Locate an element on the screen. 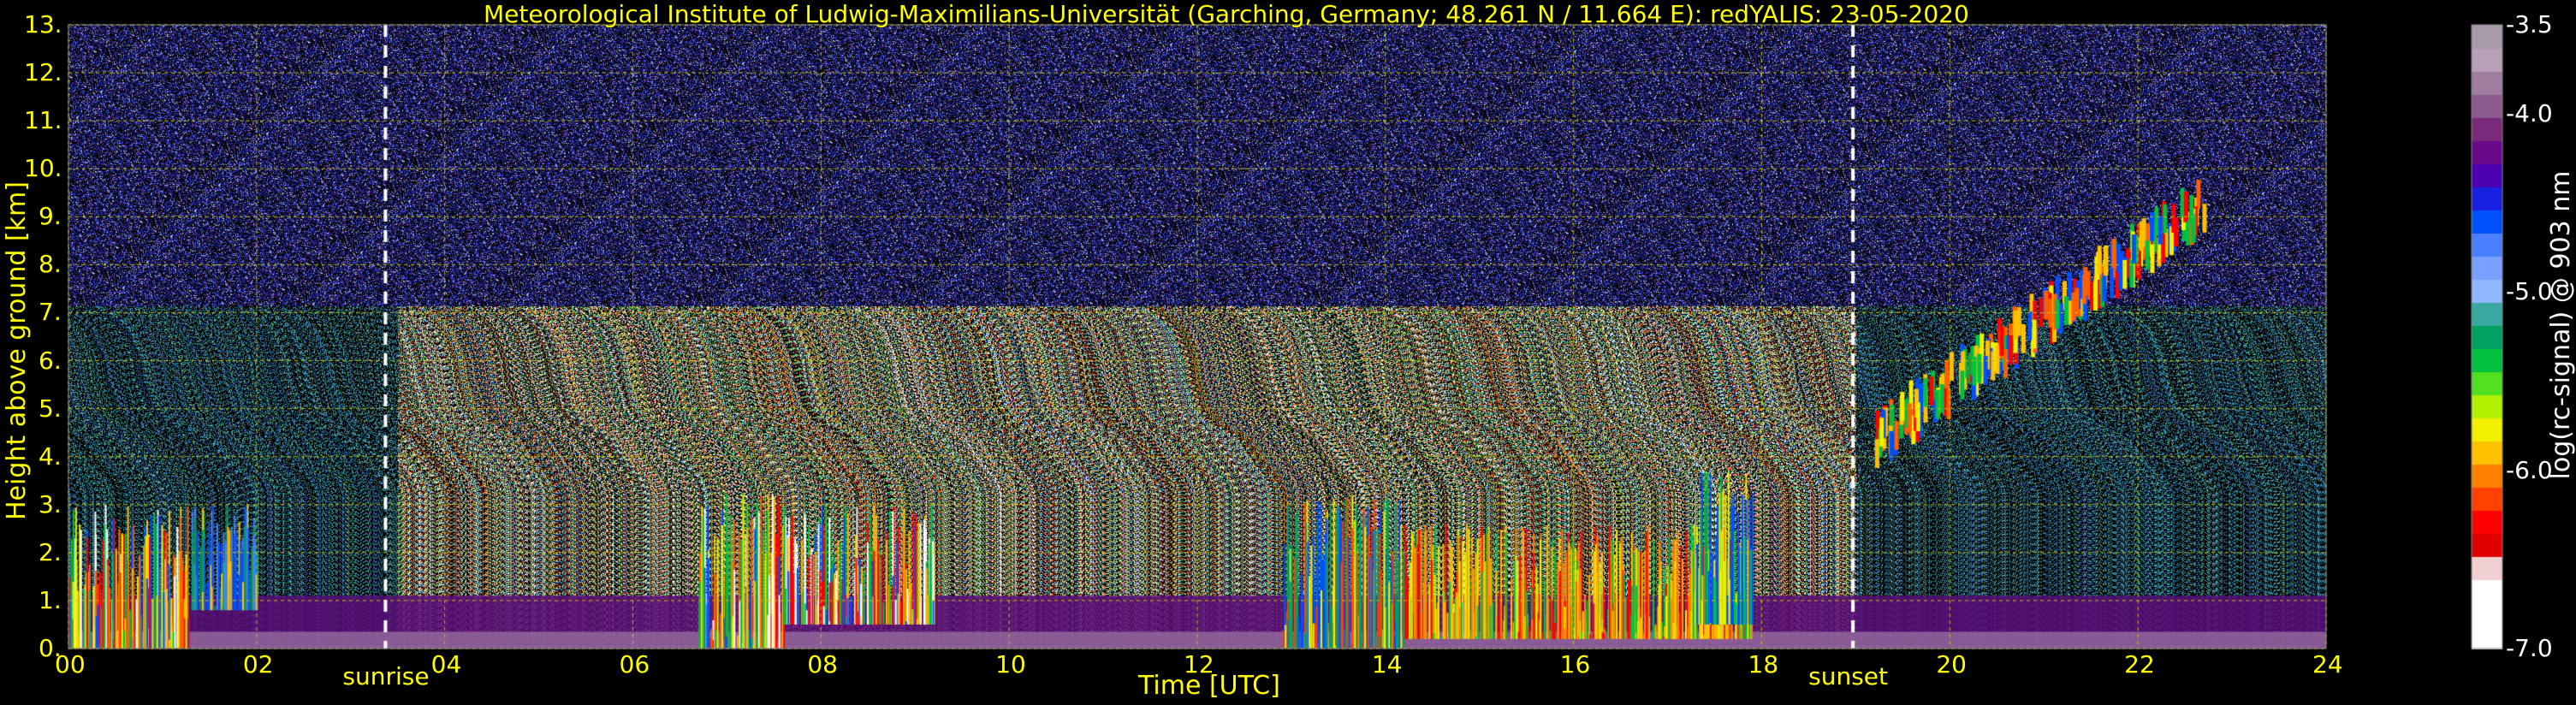  colorbar-tick-label: -6.0 is located at coordinates (2529, 469).